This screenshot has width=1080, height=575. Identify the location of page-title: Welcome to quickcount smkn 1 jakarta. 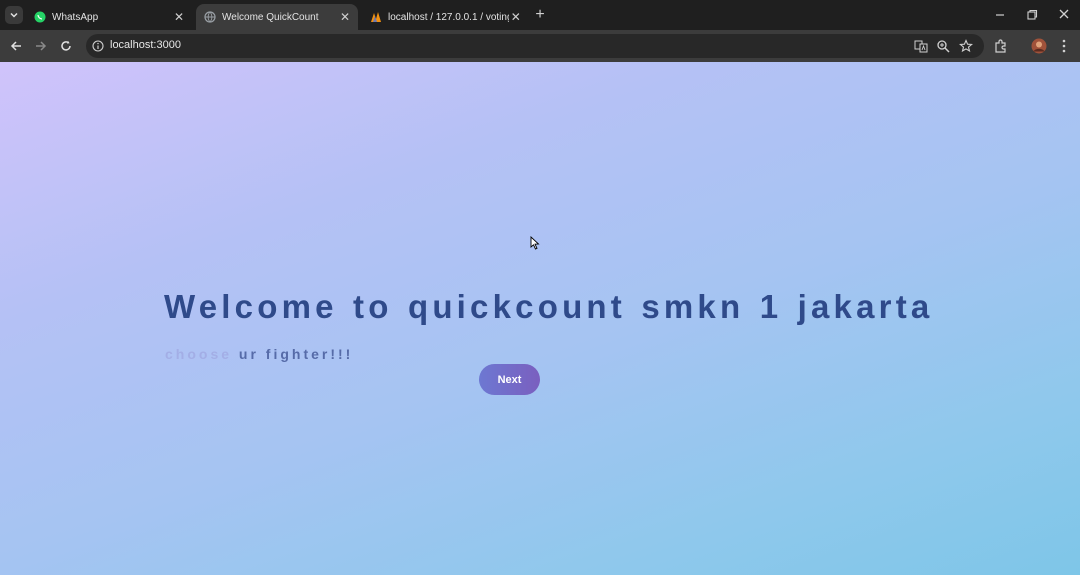
(549, 306).